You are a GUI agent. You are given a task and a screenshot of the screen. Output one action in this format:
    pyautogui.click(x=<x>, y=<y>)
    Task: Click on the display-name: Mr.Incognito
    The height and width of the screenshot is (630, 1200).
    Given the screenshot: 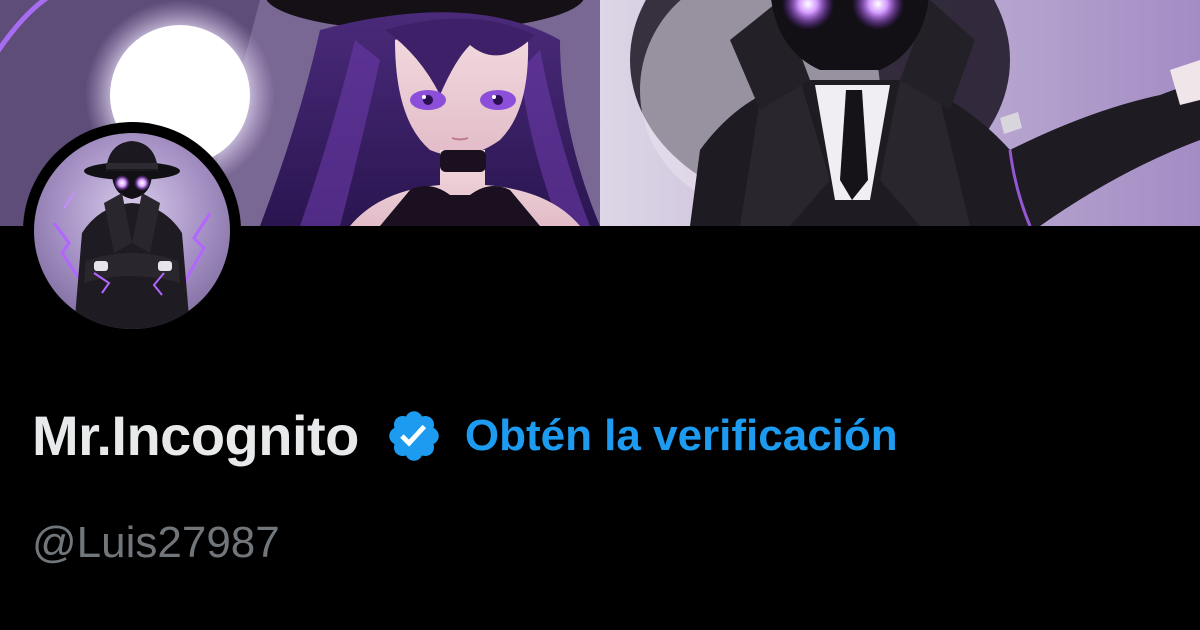 What is the action you would take?
    pyautogui.click(x=195, y=435)
    